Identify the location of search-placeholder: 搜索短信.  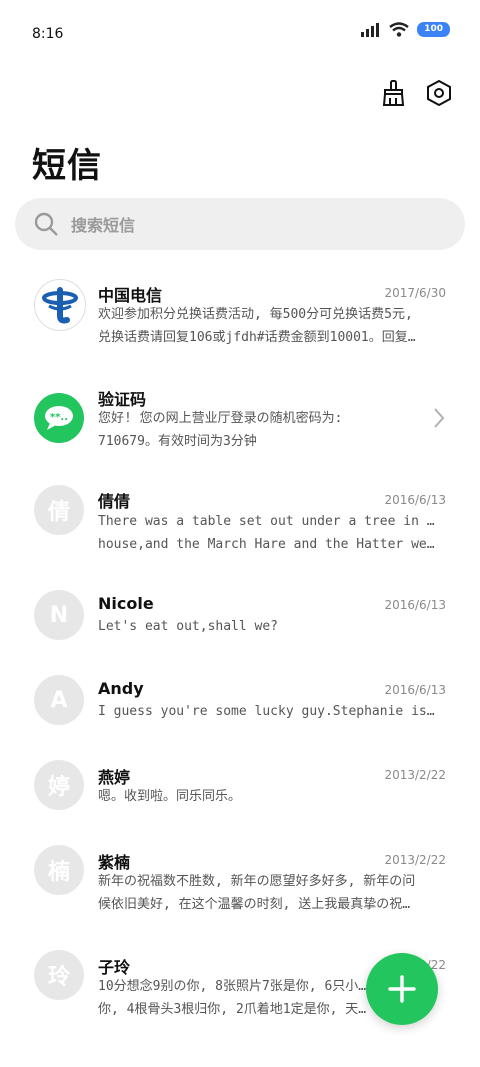
(103, 225).